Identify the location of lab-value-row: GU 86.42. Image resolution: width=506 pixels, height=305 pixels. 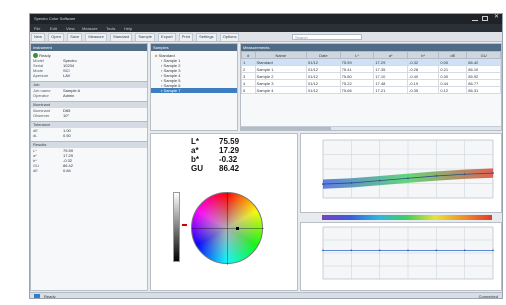
(226, 168).